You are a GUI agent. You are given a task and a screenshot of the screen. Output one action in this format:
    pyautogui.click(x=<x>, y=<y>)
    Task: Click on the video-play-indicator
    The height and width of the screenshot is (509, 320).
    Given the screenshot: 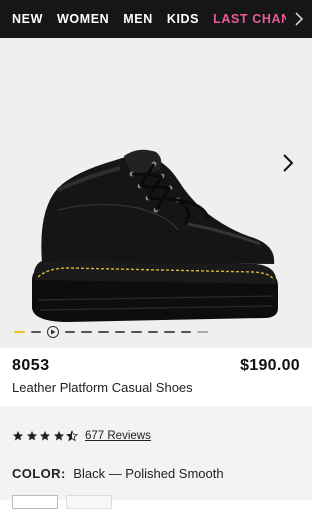 What is the action you would take?
    pyautogui.click(x=53, y=332)
    